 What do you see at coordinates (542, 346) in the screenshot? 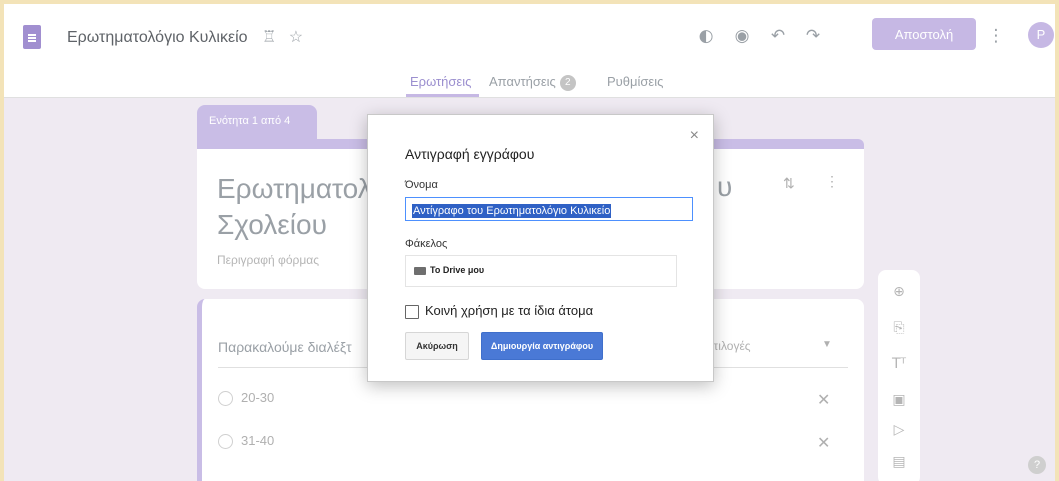
I see `create-copy-button: Δημιουργία αντιγράφου` at bounding box center [542, 346].